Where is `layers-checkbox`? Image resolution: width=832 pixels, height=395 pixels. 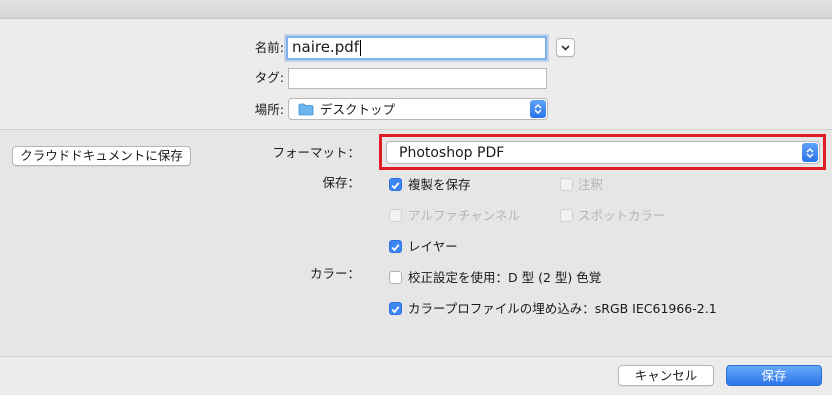 layers-checkbox is located at coordinates (395, 246).